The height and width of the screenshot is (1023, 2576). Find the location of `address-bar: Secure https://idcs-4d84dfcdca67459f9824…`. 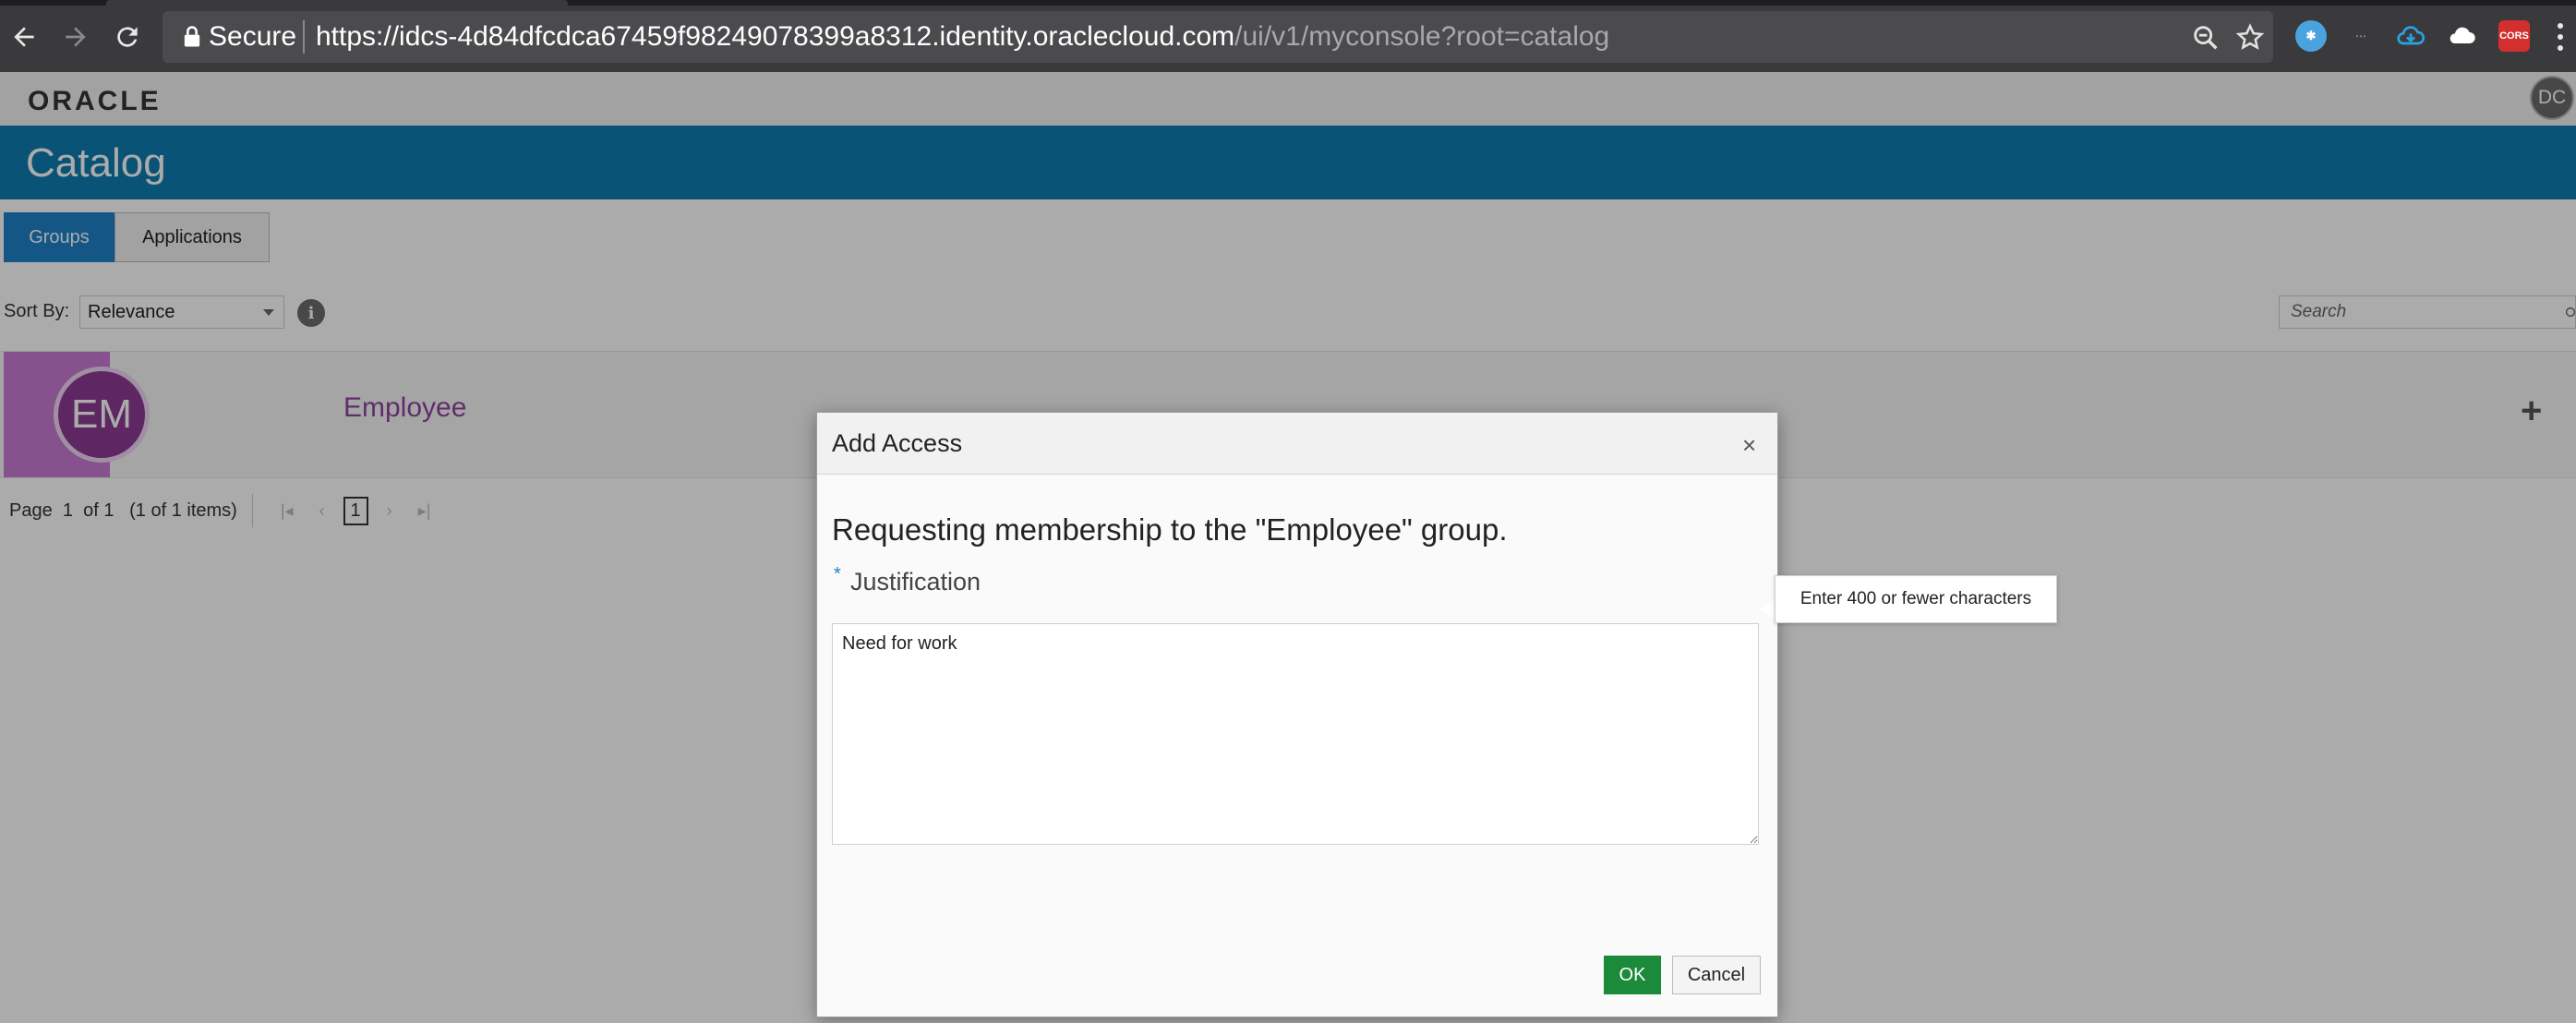

address-bar: Secure https://idcs-4d84dfcdca67459f9824… is located at coordinates (1218, 37).